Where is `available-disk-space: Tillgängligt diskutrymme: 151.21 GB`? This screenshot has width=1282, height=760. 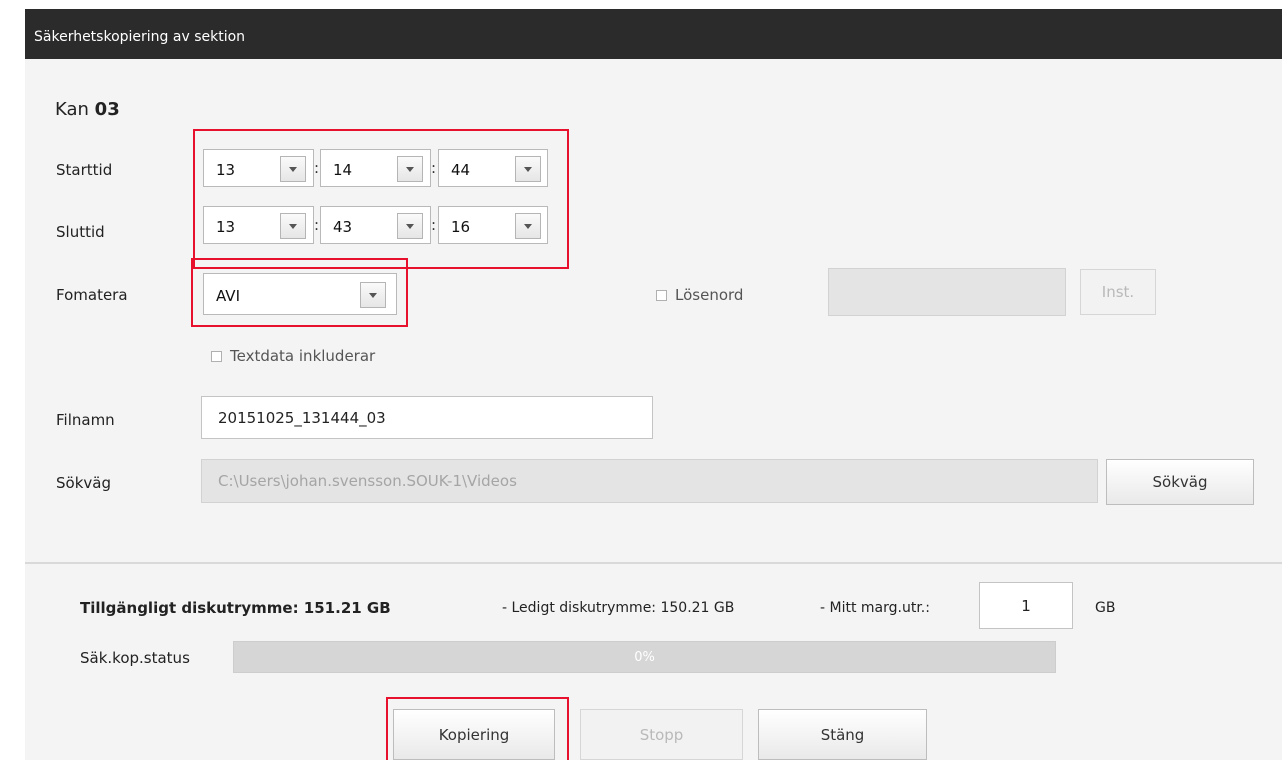 available-disk-space: Tillgängligt diskutrymme: 151.21 GB is located at coordinates (235, 608).